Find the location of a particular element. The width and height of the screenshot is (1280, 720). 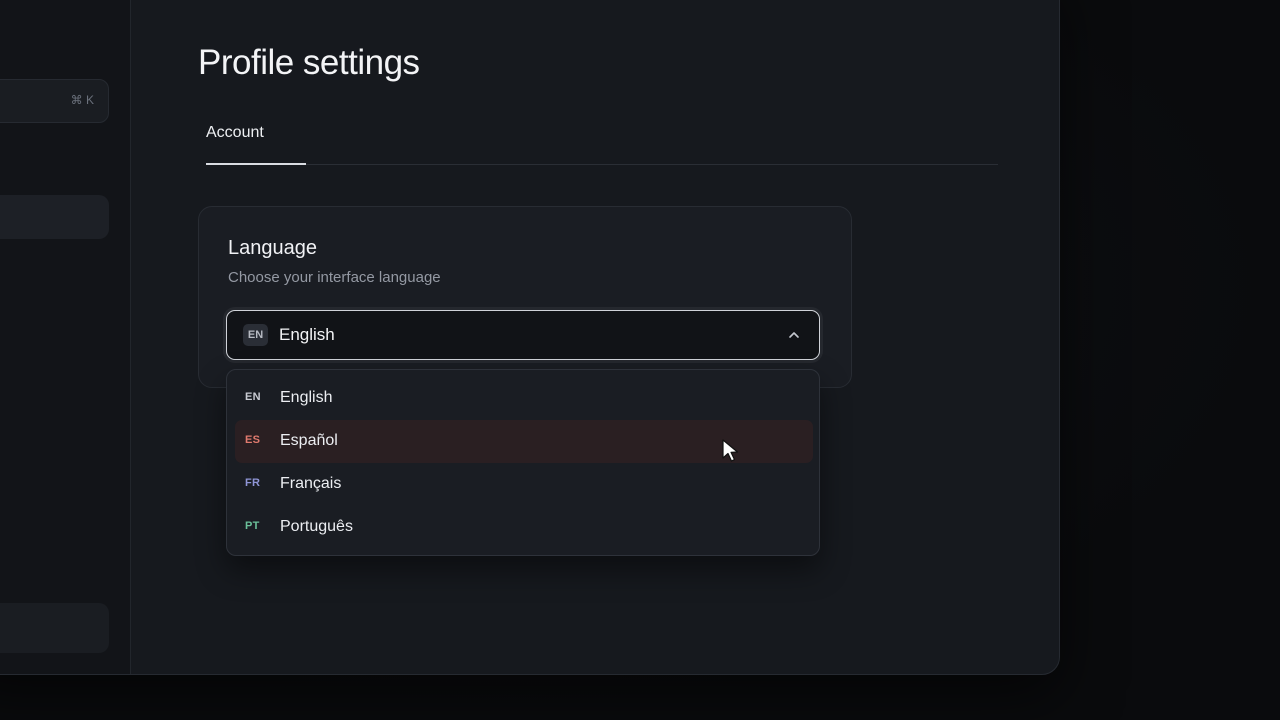

selected-language-label: English is located at coordinates (307, 334).